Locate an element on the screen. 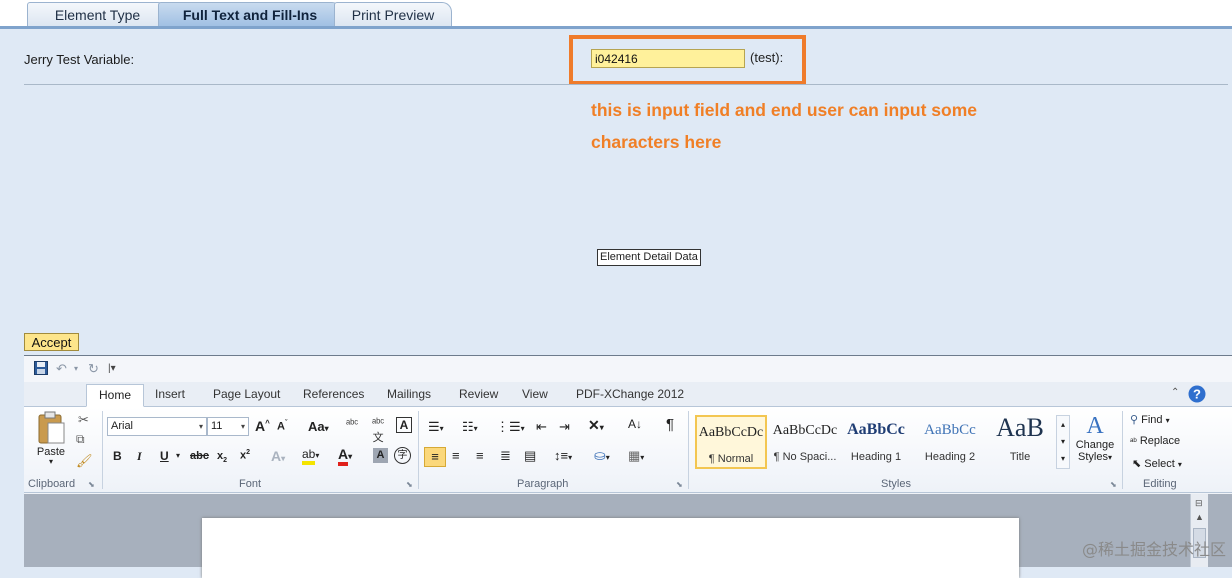 This screenshot has height=578, width=1232. align-left-icon: ≡ is located at coordinates (435, 457).